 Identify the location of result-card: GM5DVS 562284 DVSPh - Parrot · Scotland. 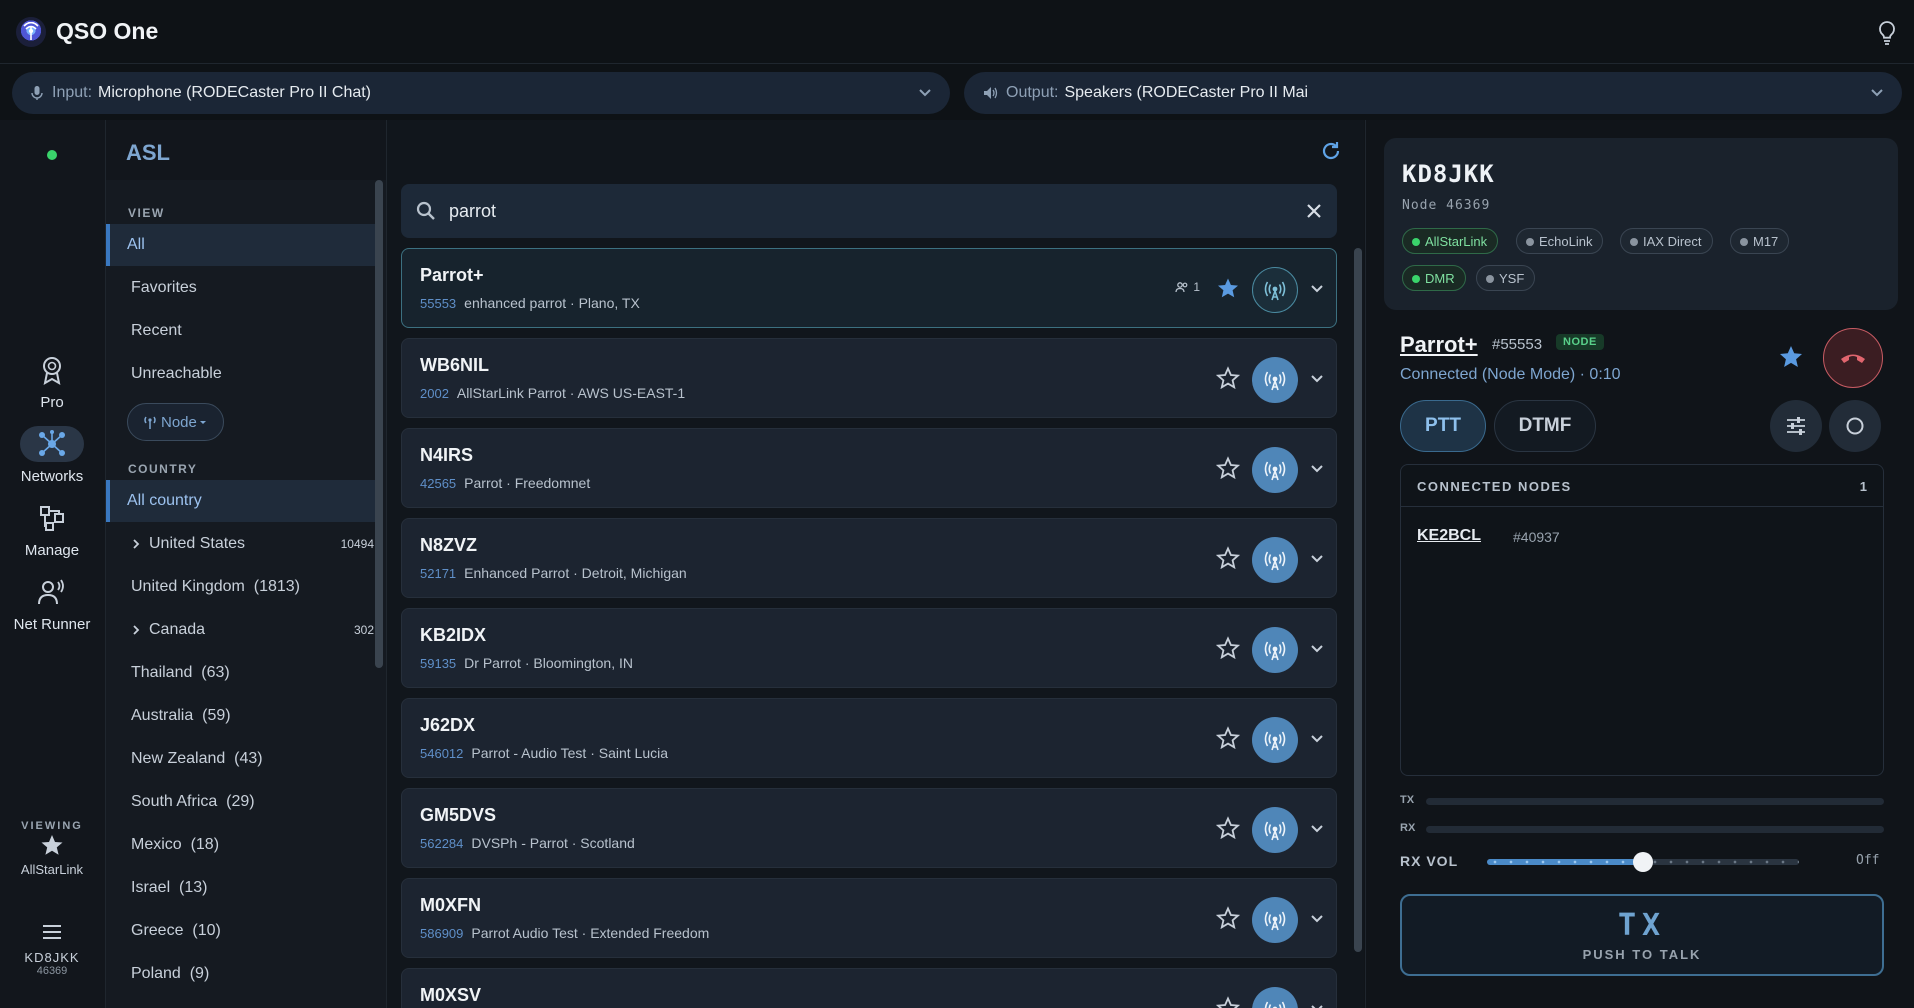
(869, 828).